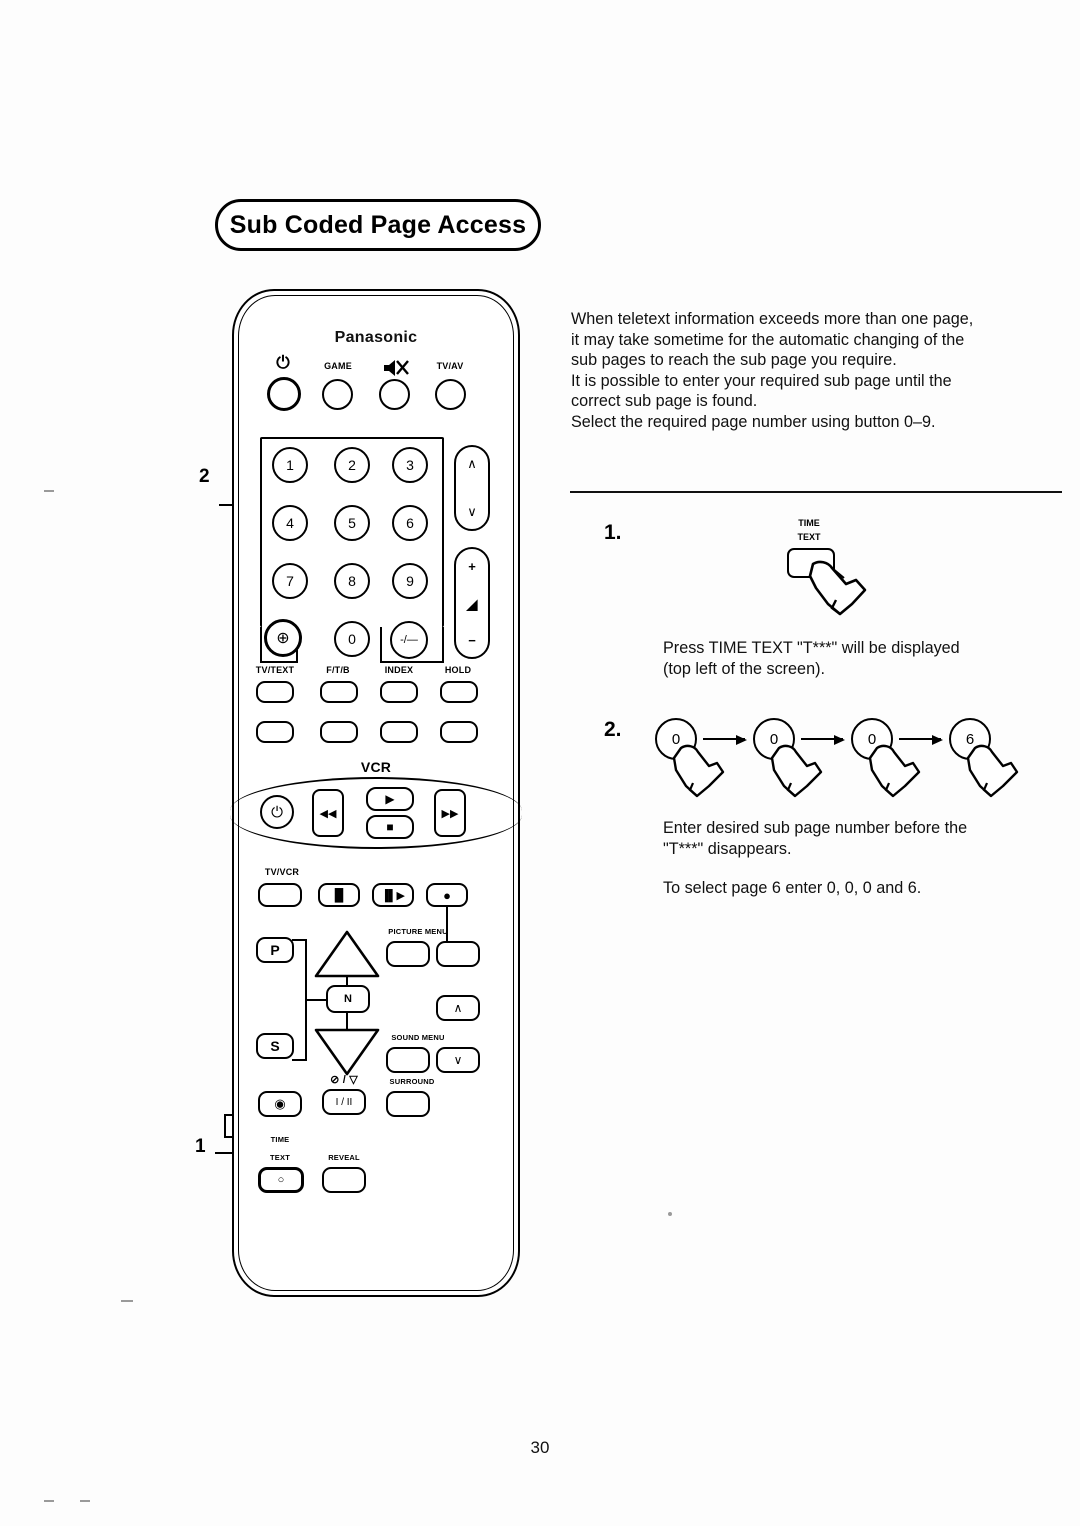 The width and height of the screenshot is (1080, 1526). I want to click on menu-down-button: ∨, so click(458, 1060).